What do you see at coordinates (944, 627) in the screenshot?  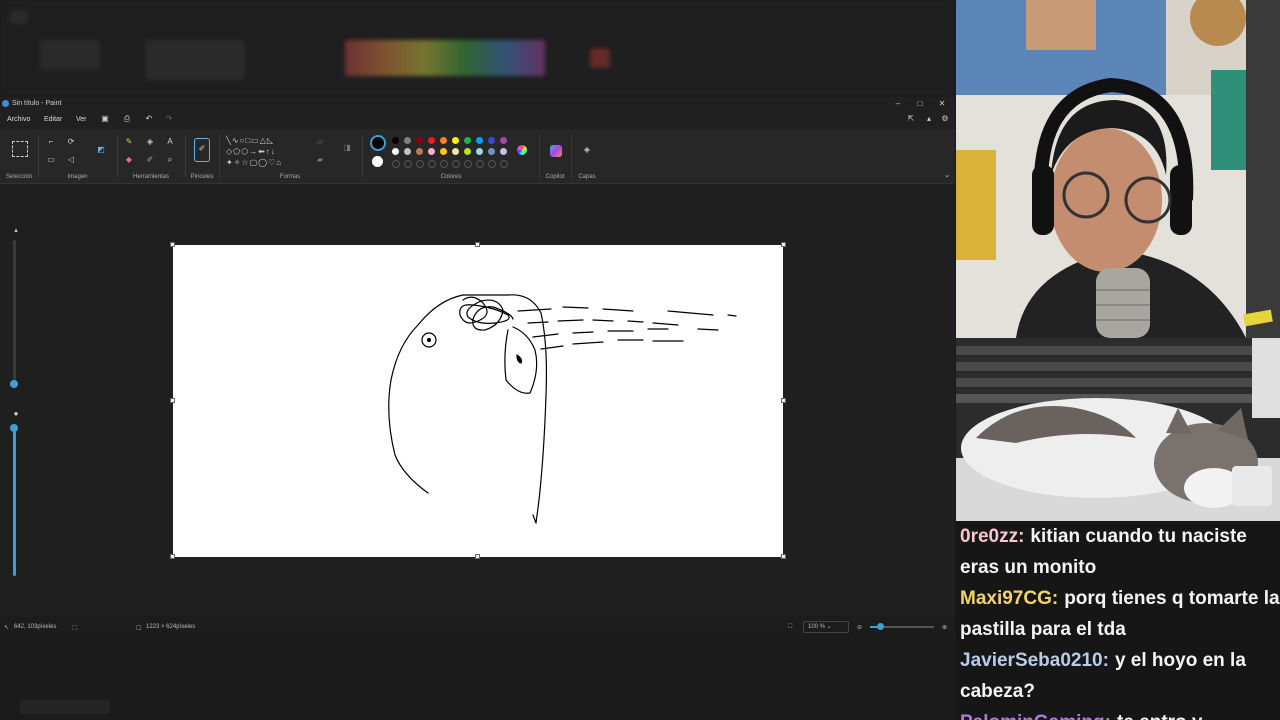 I see `zoom-in-icon: ⊕` at bounding box center [944, 627].